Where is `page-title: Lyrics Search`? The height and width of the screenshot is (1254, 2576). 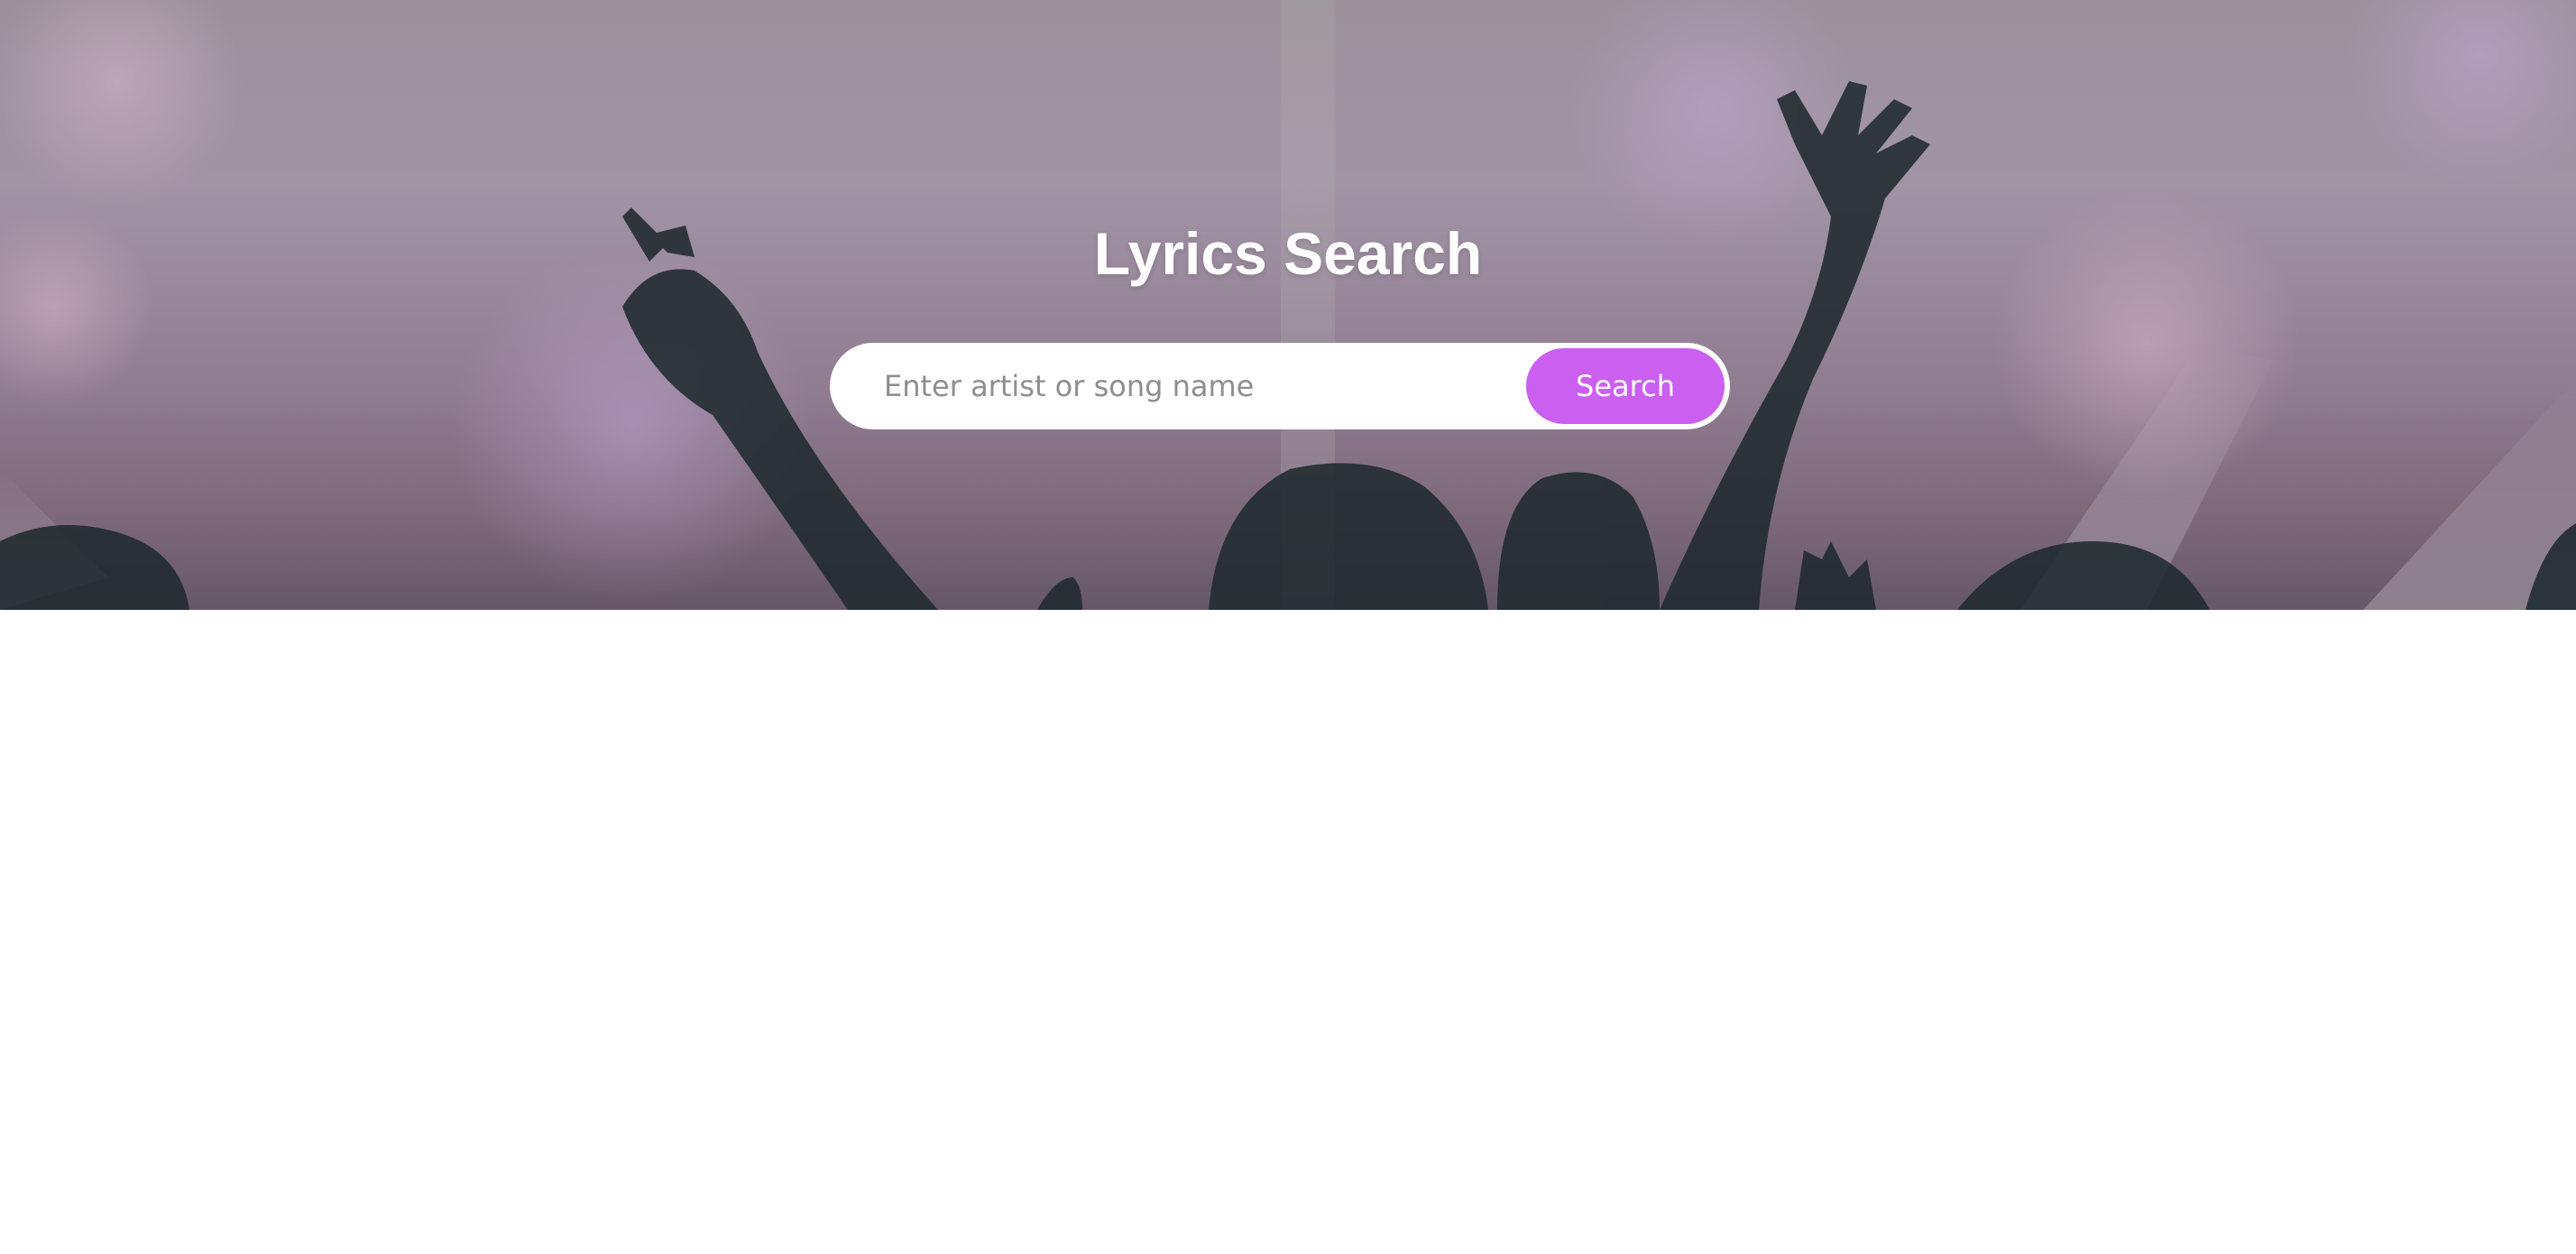 page-title: Lyrics Search is located at coordinates (1288, 253).